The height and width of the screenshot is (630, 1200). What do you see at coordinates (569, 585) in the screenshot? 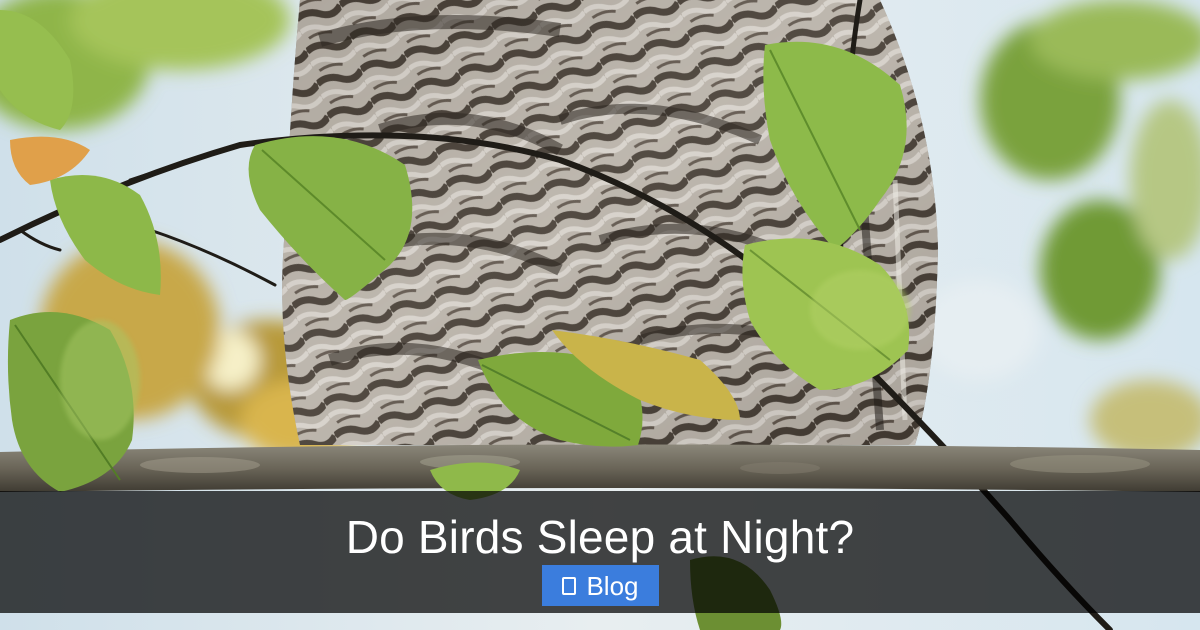
I see `folder-icon` at bounding box center [569, 585].